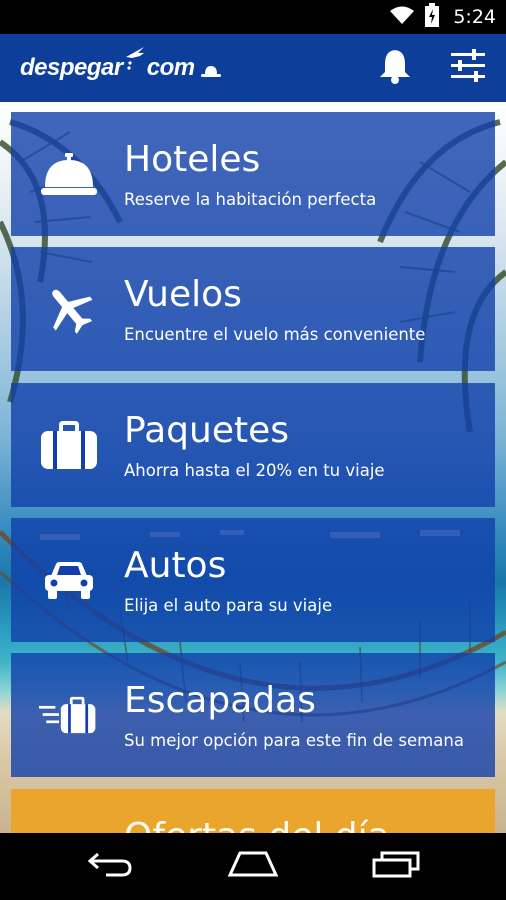 Image resolution: width=506 pixels, height=900 pixels. I want to click on fast-suitcase-icon, so click(69, 715).